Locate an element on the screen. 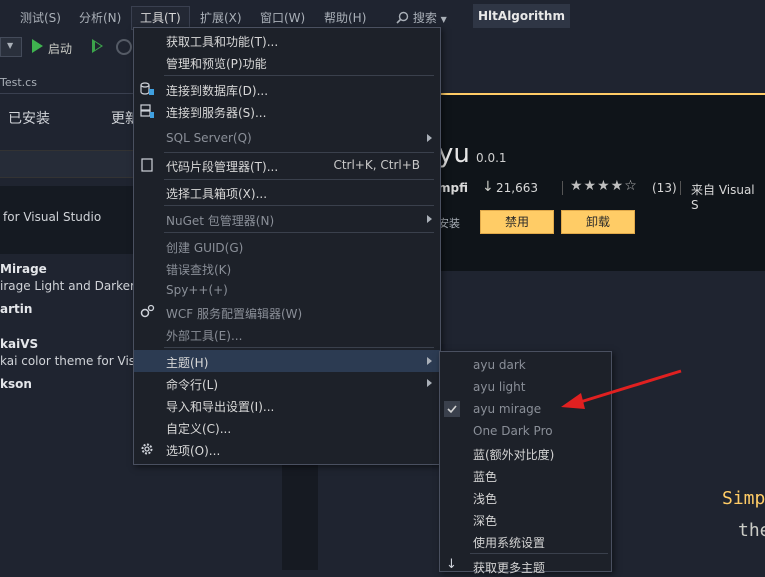 Image resolution: width=765 pixels, height=577 pixels. theme-dark: 深色 is located at coordinates (525, 519).